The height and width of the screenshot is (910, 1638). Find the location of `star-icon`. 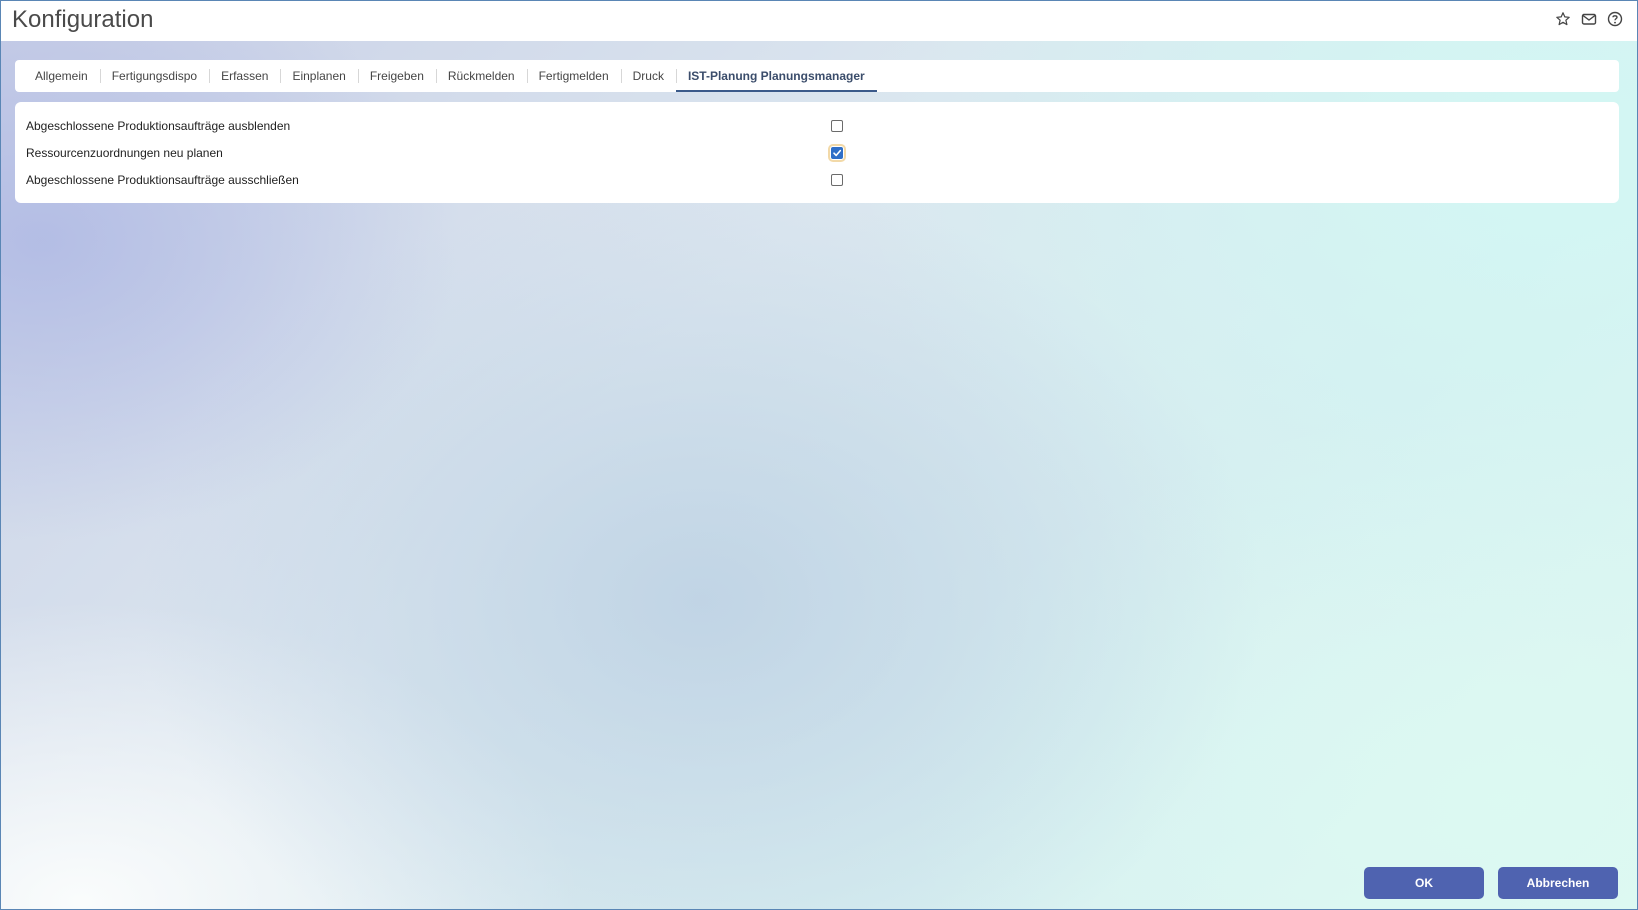

star-icon is located at coordinates (1563, 19).